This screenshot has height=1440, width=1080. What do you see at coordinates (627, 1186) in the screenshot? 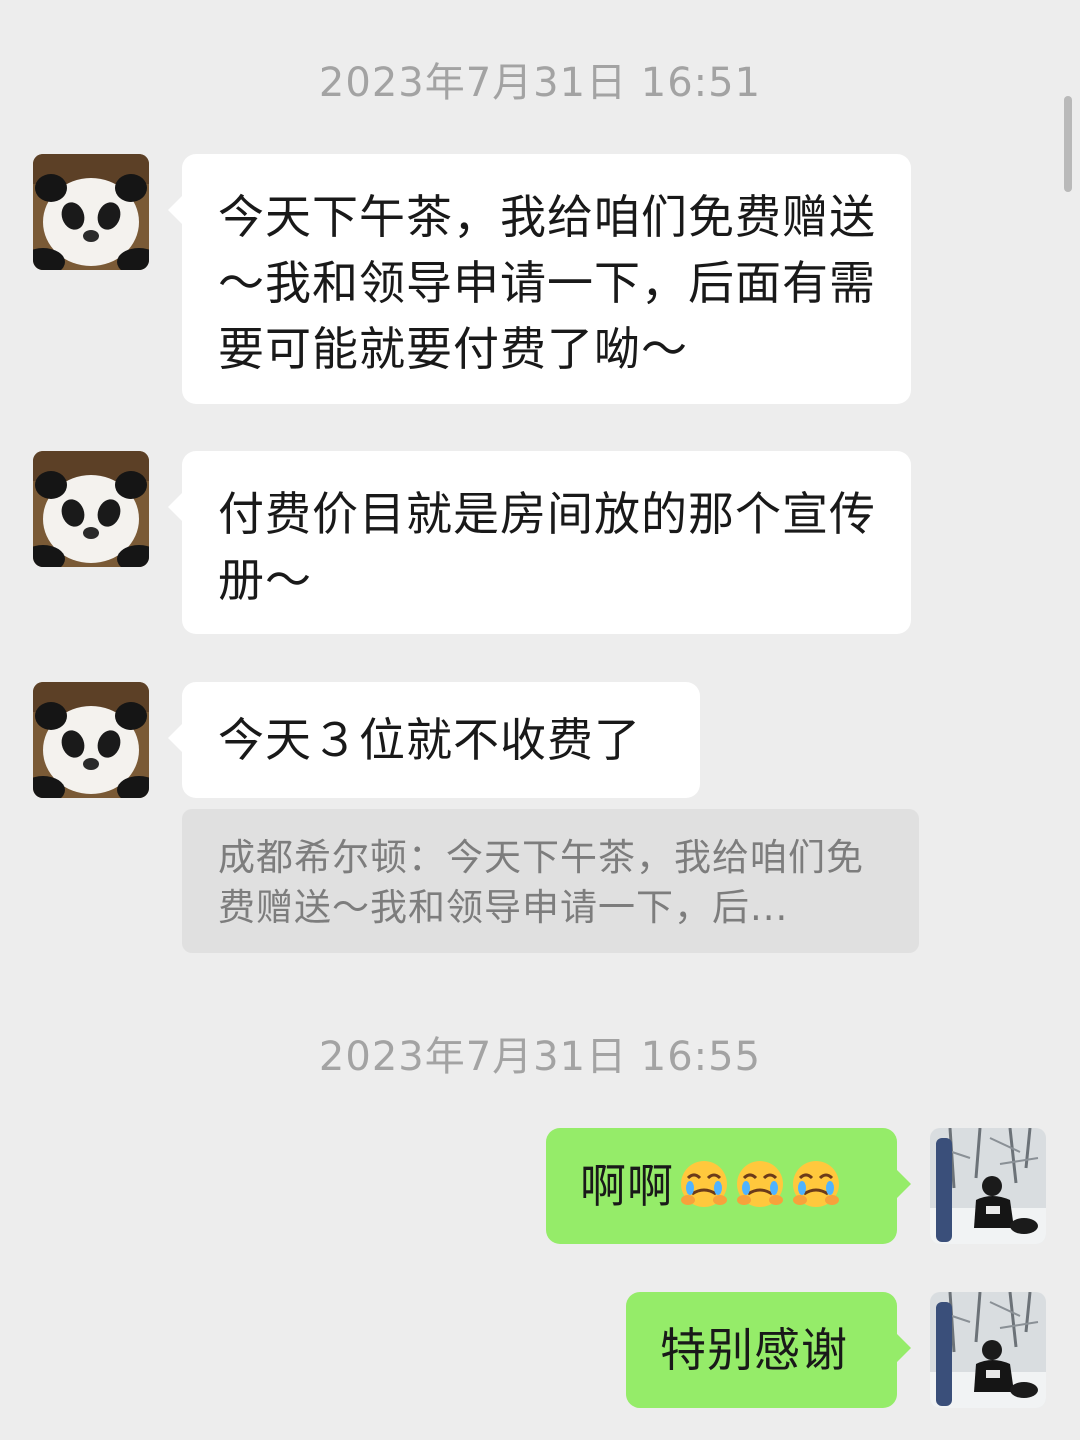
I see `message-text: 啊啊` at bounding box center [627, 1186].